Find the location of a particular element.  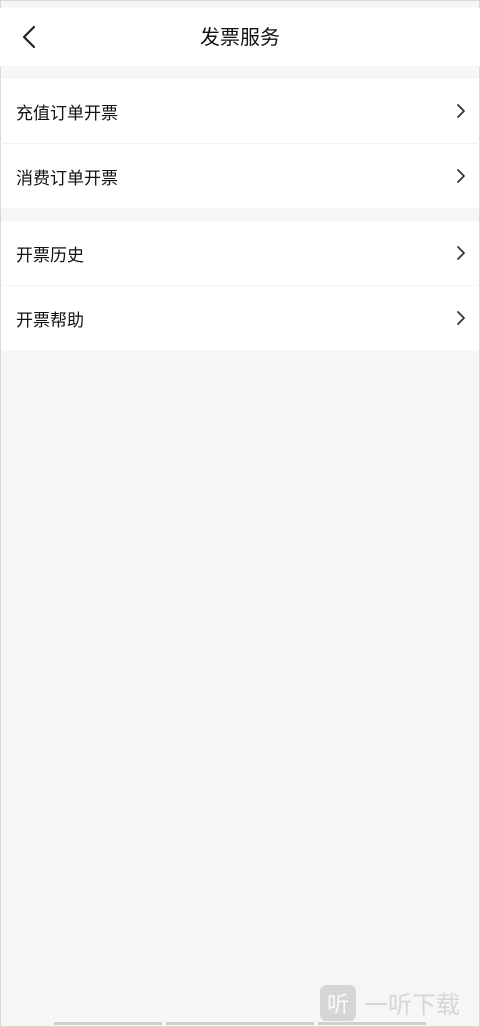

invoice-help-item: 开票帮助 is located at coordinates (240, 317).